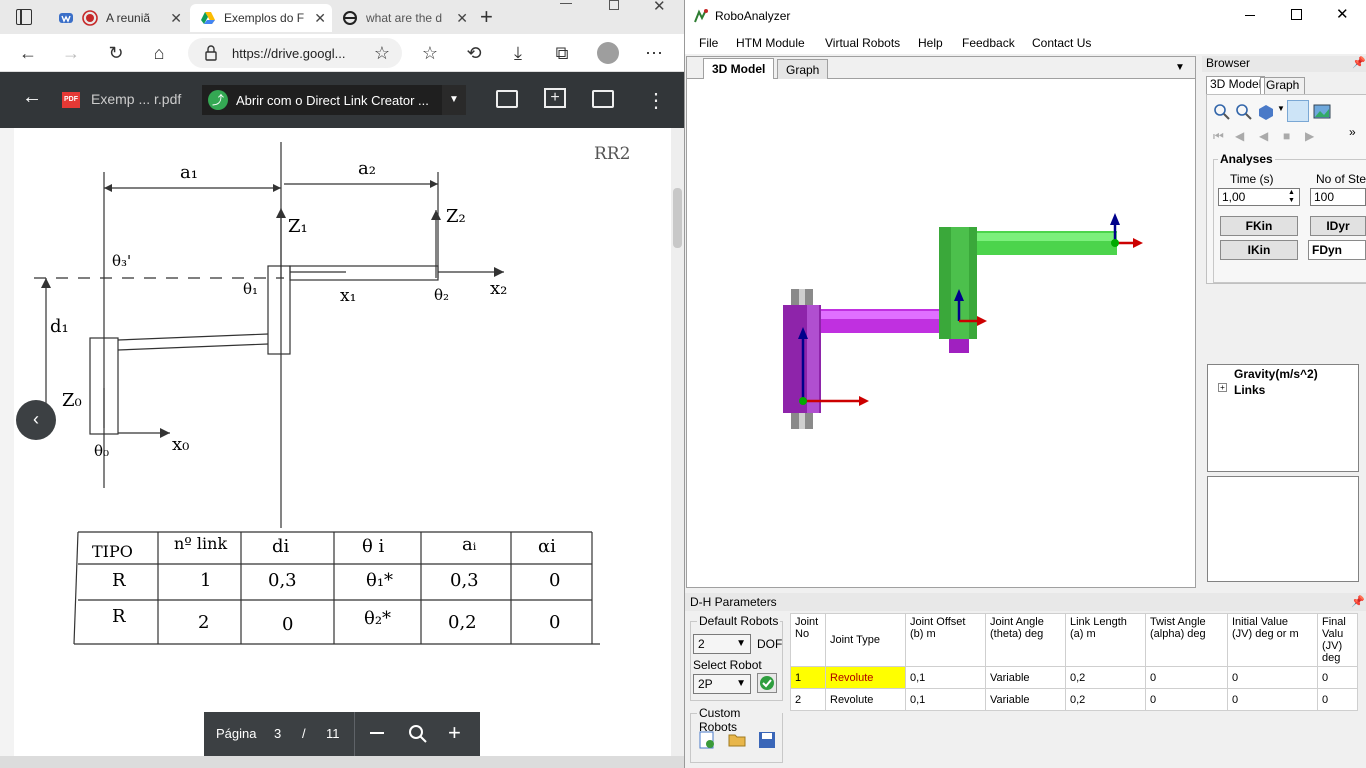  Describe the element at coordinates (32, 97) in the screenshot. I see `pdf-back-icon: ←` at that location.